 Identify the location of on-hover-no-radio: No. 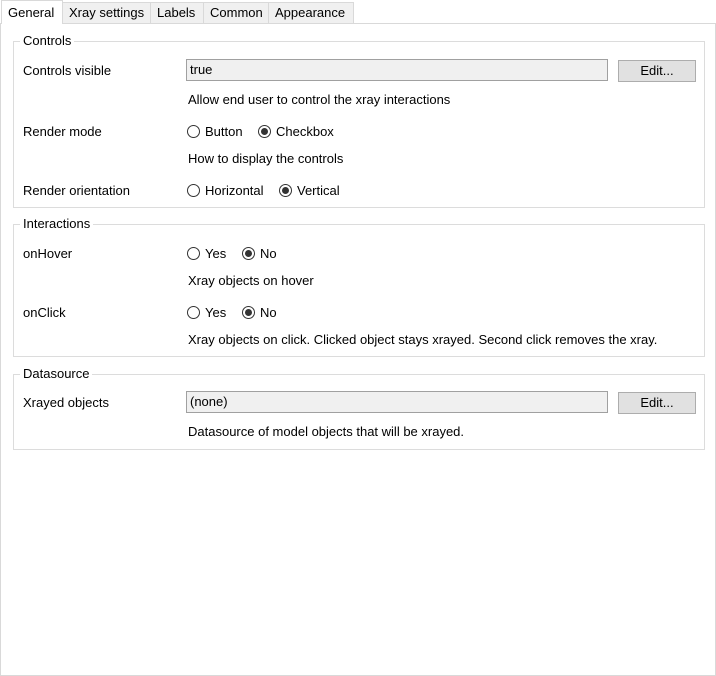
(259, 253).